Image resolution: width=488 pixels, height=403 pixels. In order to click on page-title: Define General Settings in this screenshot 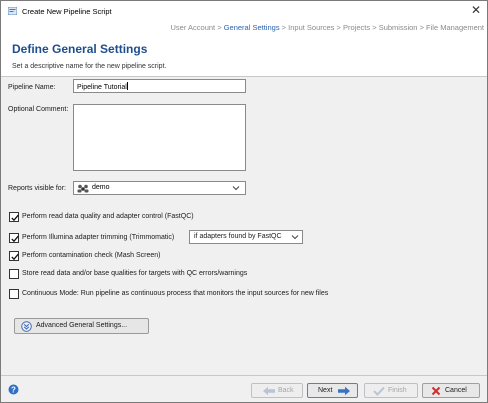, I will do `click(80, 49)`.